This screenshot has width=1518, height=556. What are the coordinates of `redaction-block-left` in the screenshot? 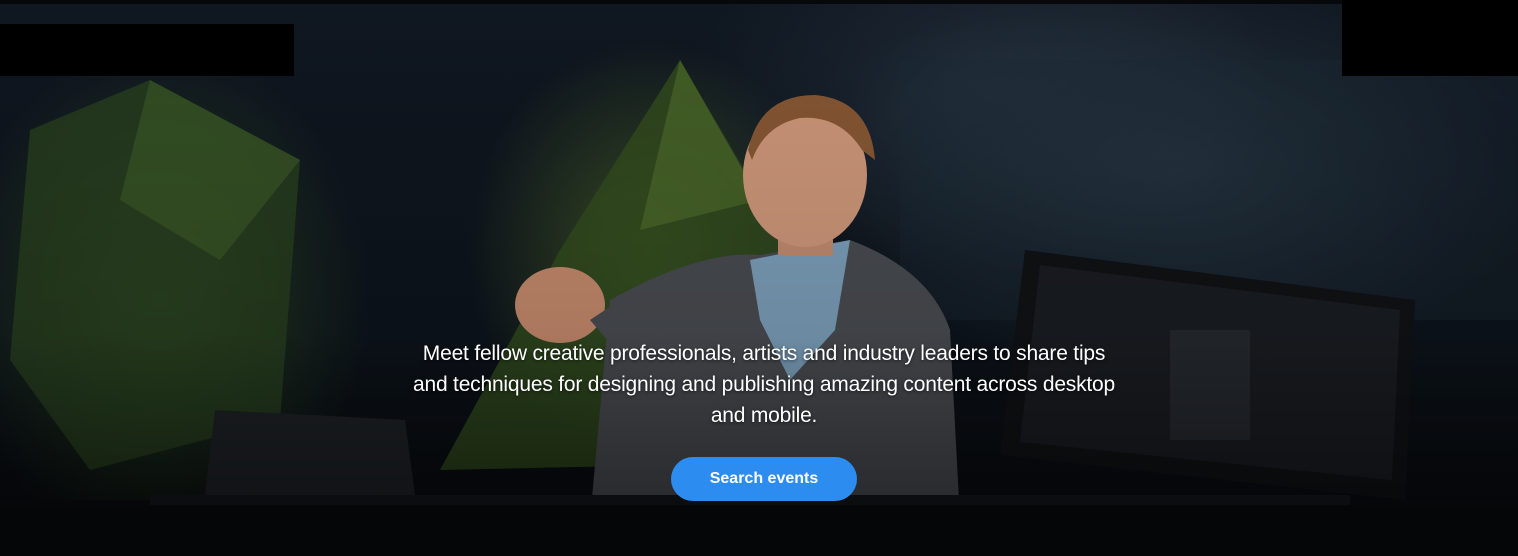 It's located at (147, 50).